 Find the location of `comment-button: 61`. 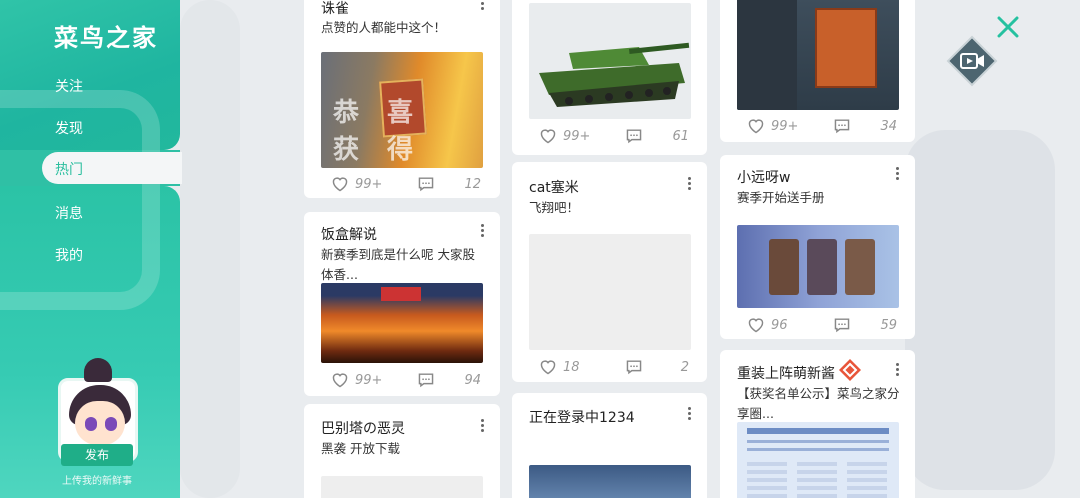

comment-button: 61 is located at coordinates (657, 136).